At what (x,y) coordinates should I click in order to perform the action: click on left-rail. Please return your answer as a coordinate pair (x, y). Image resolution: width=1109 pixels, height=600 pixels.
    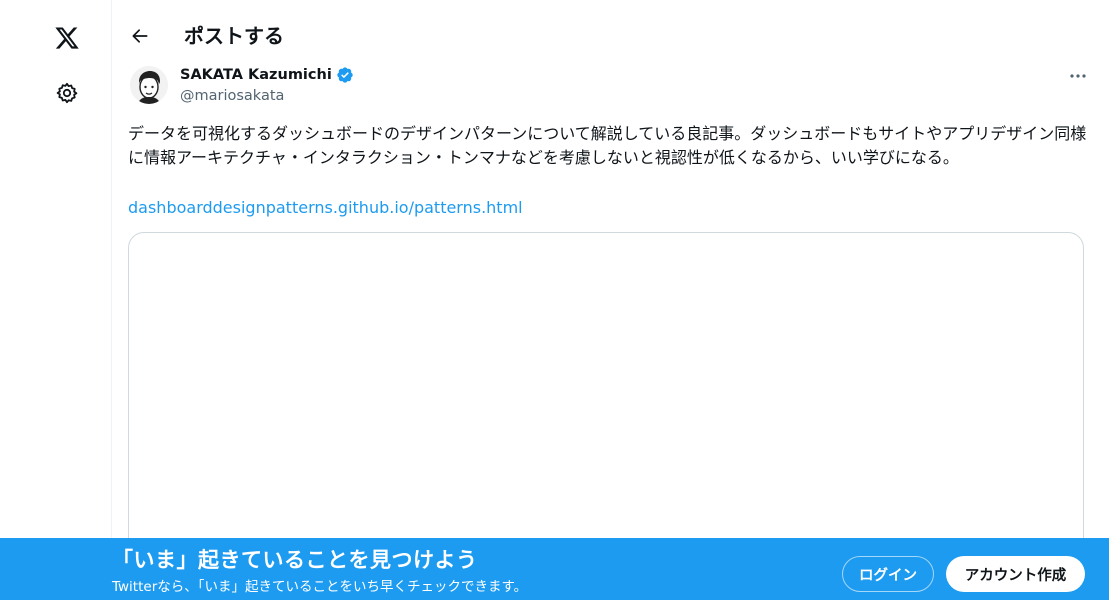
    Looking at the image, I should click on (56, 300).